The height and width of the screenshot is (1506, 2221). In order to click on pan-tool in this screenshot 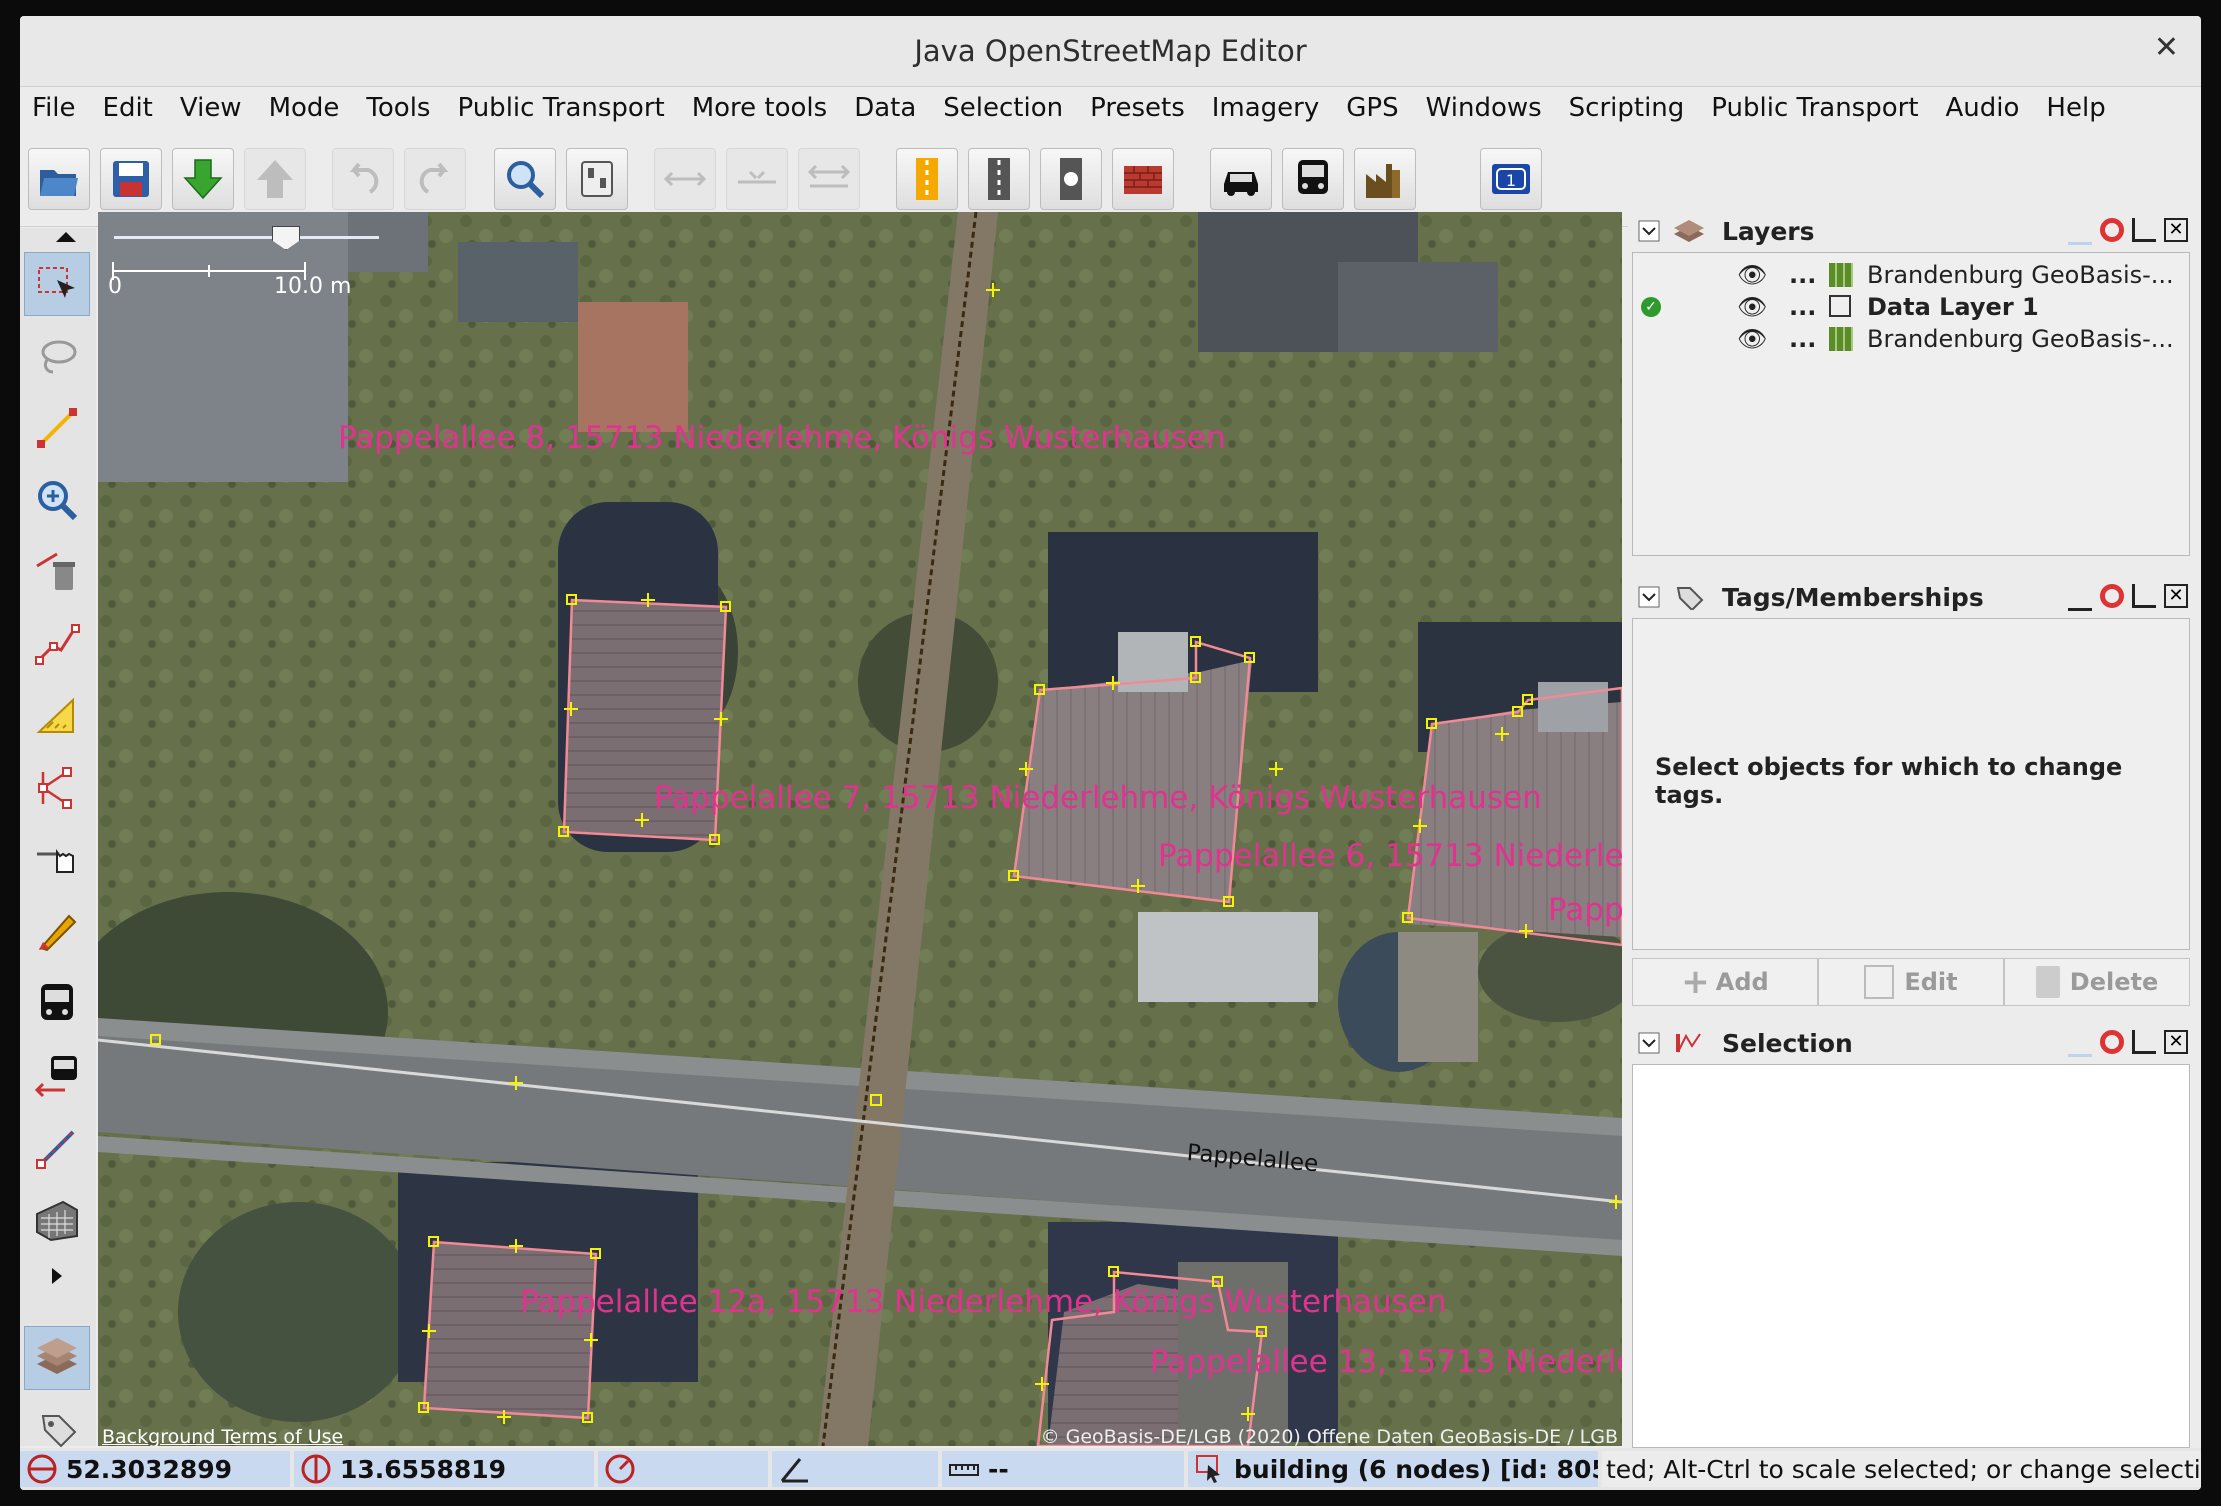, I will do `click(57, 860)`.